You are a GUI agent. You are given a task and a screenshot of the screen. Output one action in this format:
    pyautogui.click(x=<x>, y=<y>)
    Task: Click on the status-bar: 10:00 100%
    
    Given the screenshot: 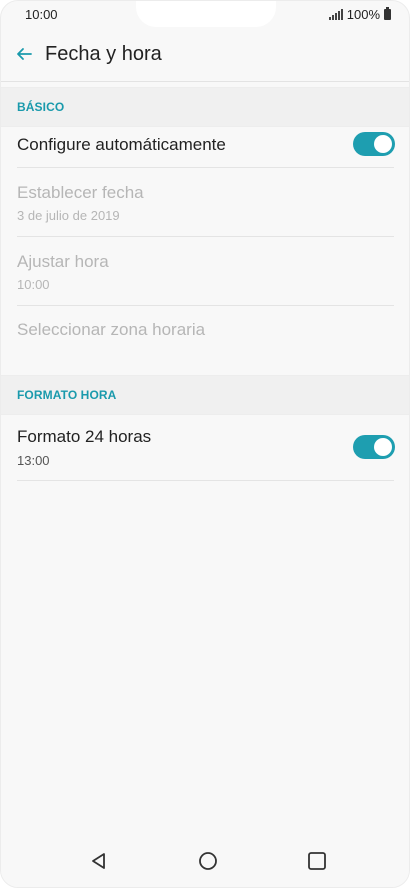 What is the action you would take?
    pyautogui.click(x=205, y=15)
    